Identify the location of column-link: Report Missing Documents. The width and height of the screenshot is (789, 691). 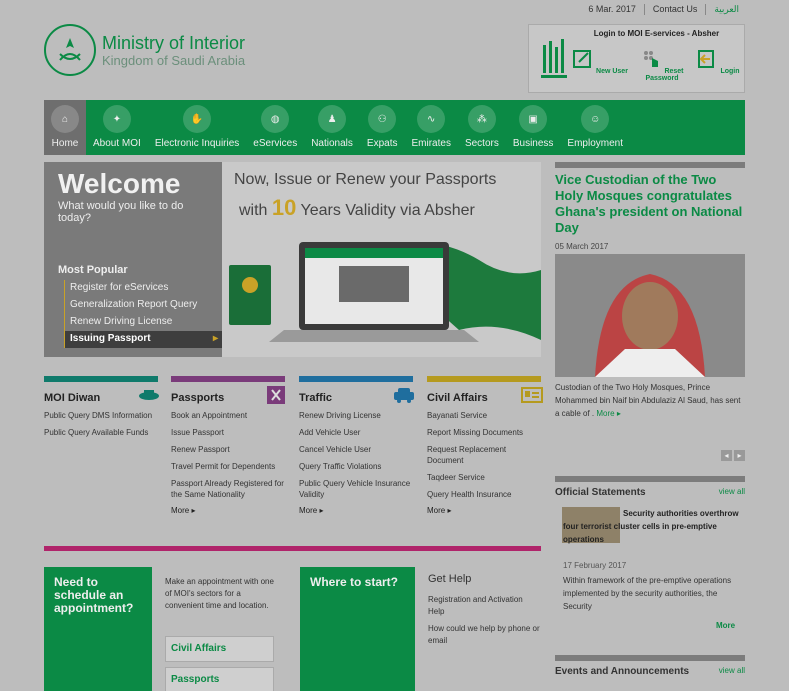
(484, 432).